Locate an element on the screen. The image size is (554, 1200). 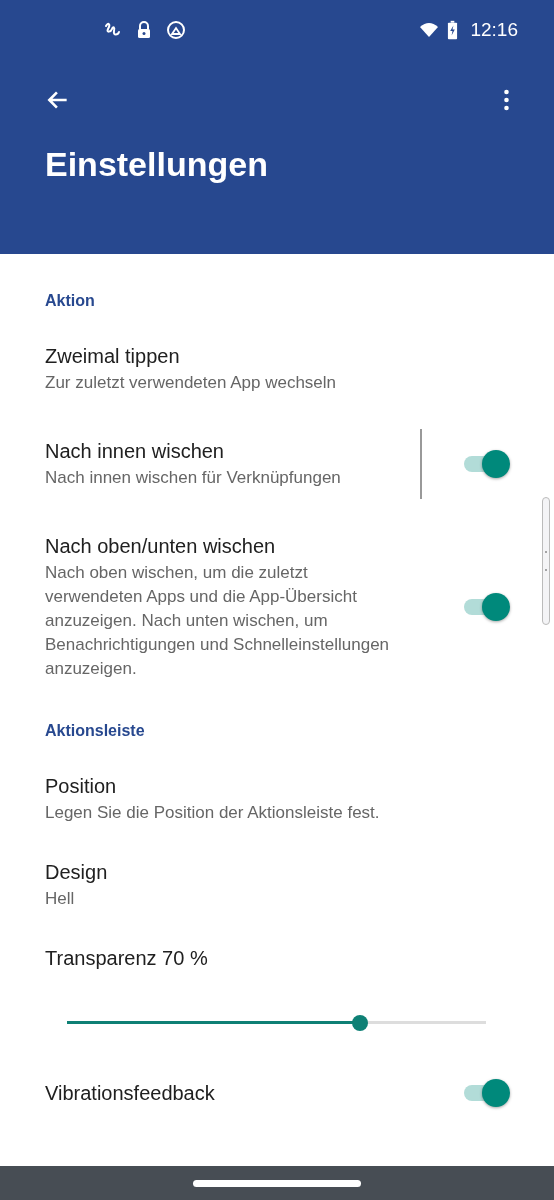
section-header: Aktionsleiste is located at coordinates (95, 731).